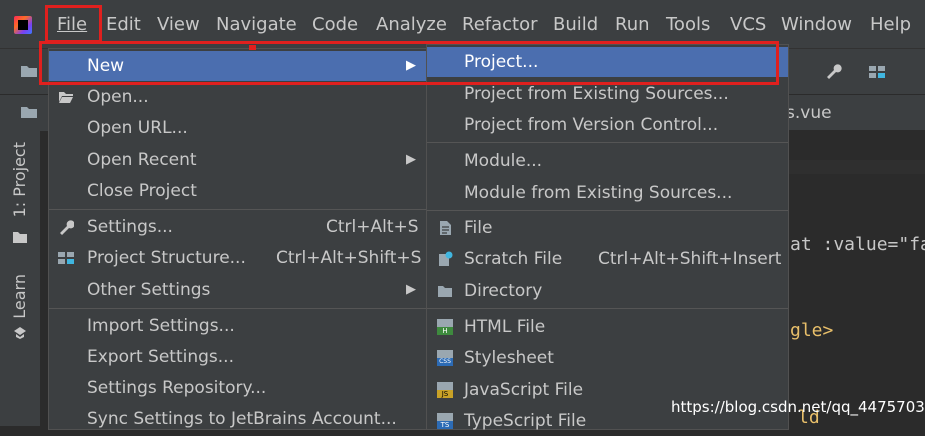 This screenshot has width=925, height=436. I want to click on menu-window: Window, so click(816, 24).